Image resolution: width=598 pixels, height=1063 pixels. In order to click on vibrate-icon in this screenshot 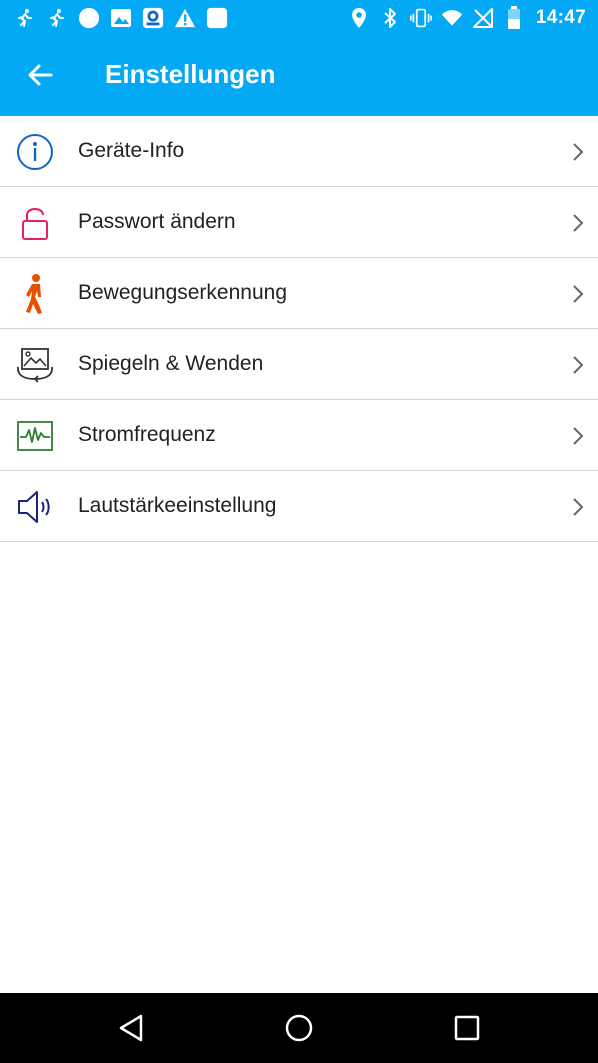, I will do `click(420, 18)`.